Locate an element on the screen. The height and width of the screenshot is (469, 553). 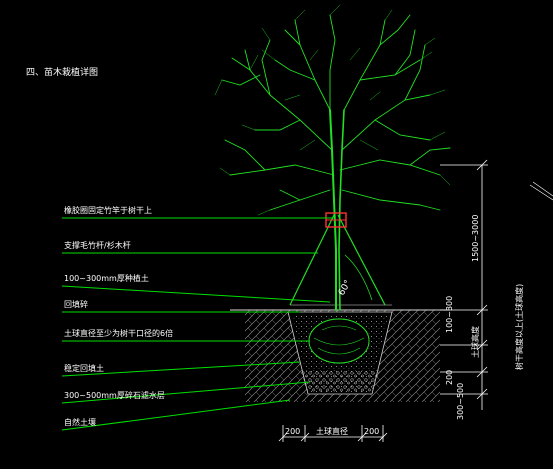
dim-bottom-center: 土球直径 is located at coordinates (332, 431).